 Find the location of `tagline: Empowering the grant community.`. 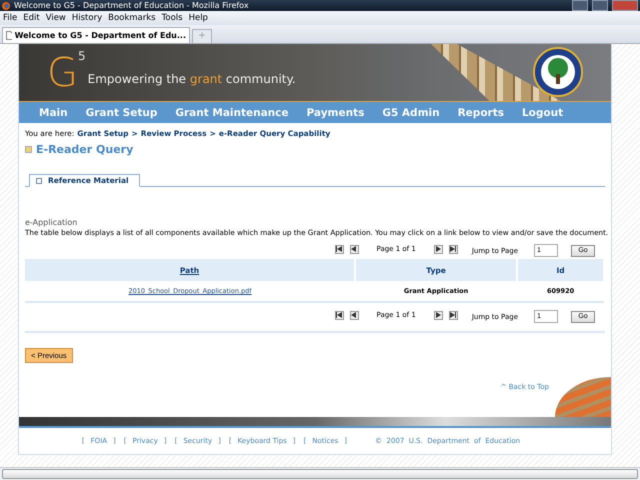

tagline: Empowering the grant community. is located at coordinates (192, 79).